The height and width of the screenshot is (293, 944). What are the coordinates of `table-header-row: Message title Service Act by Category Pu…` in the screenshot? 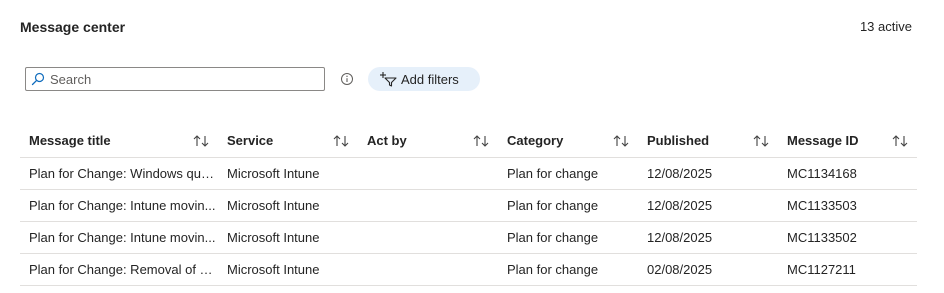 It's located at (468, 141).